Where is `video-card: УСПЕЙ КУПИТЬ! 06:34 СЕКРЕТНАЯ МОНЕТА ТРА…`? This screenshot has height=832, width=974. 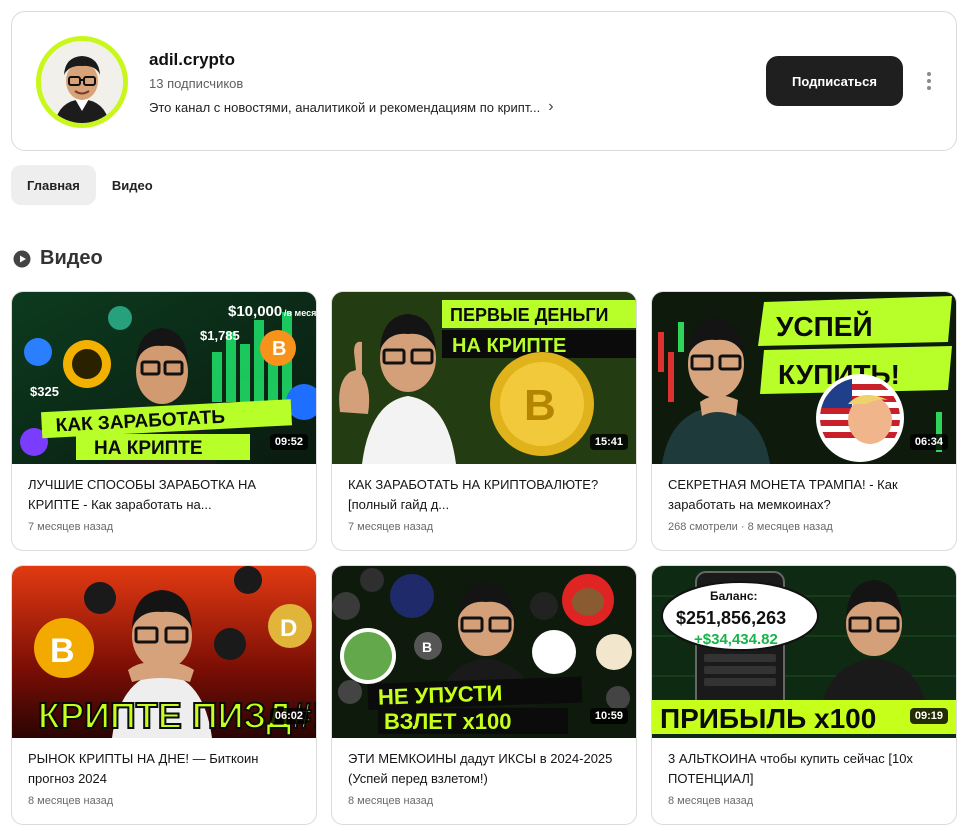
video-card: УСПЕЙ КУПИТЬ! 06:34 СЕКРЕТНАЯ МОНЕТА ТРА… is located at coordinates (804, 421).